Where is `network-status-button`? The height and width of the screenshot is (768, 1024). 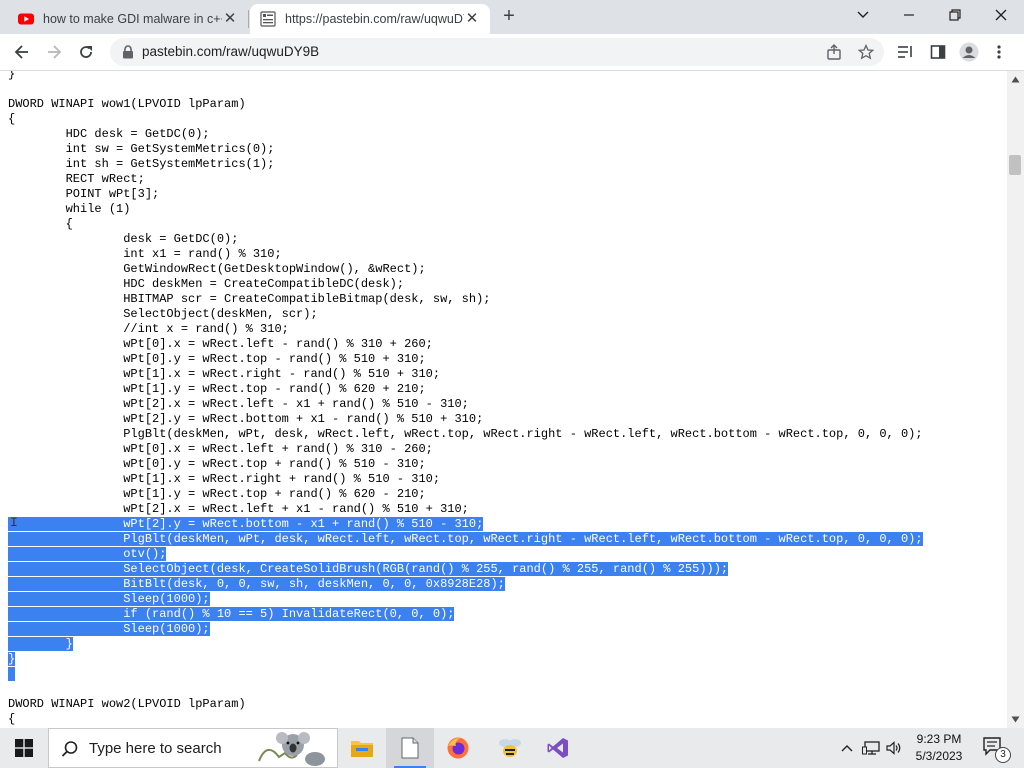 network-status-button is located at coordinates (871, 748).